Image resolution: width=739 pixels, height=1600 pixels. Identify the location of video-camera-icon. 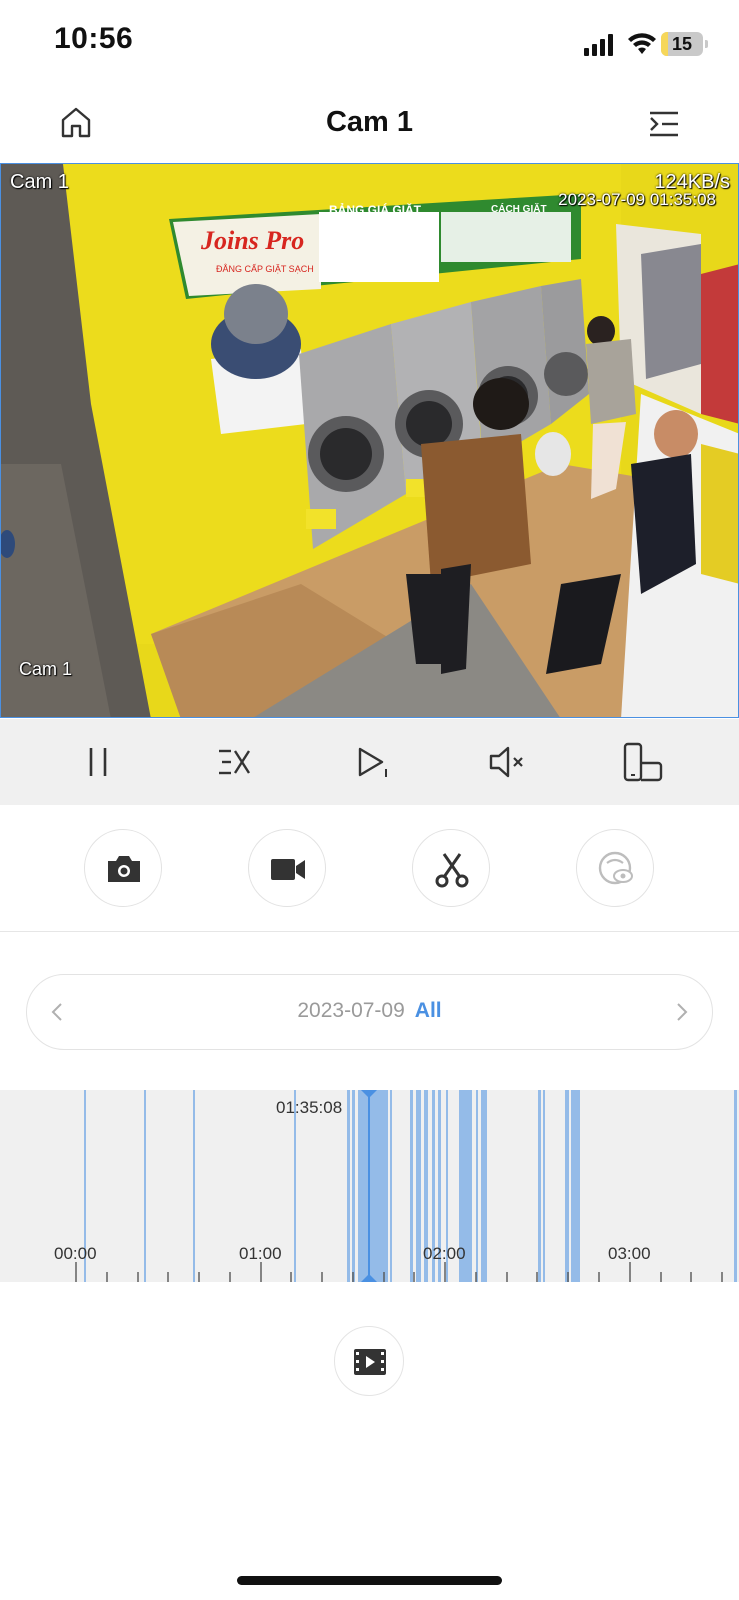
(288, 869).